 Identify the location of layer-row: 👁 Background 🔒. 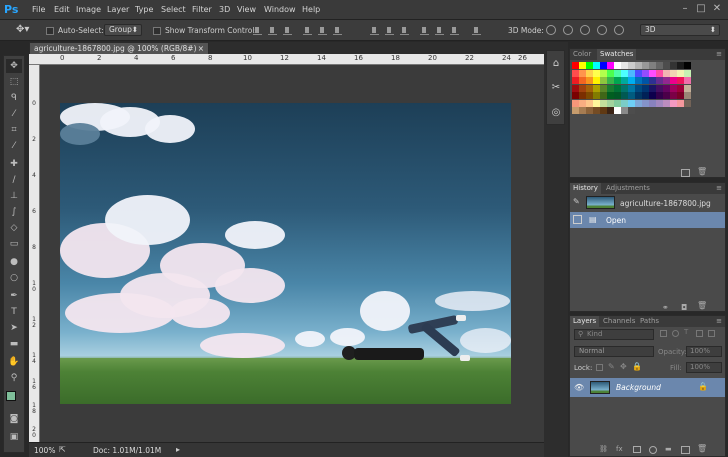
(647, 387).